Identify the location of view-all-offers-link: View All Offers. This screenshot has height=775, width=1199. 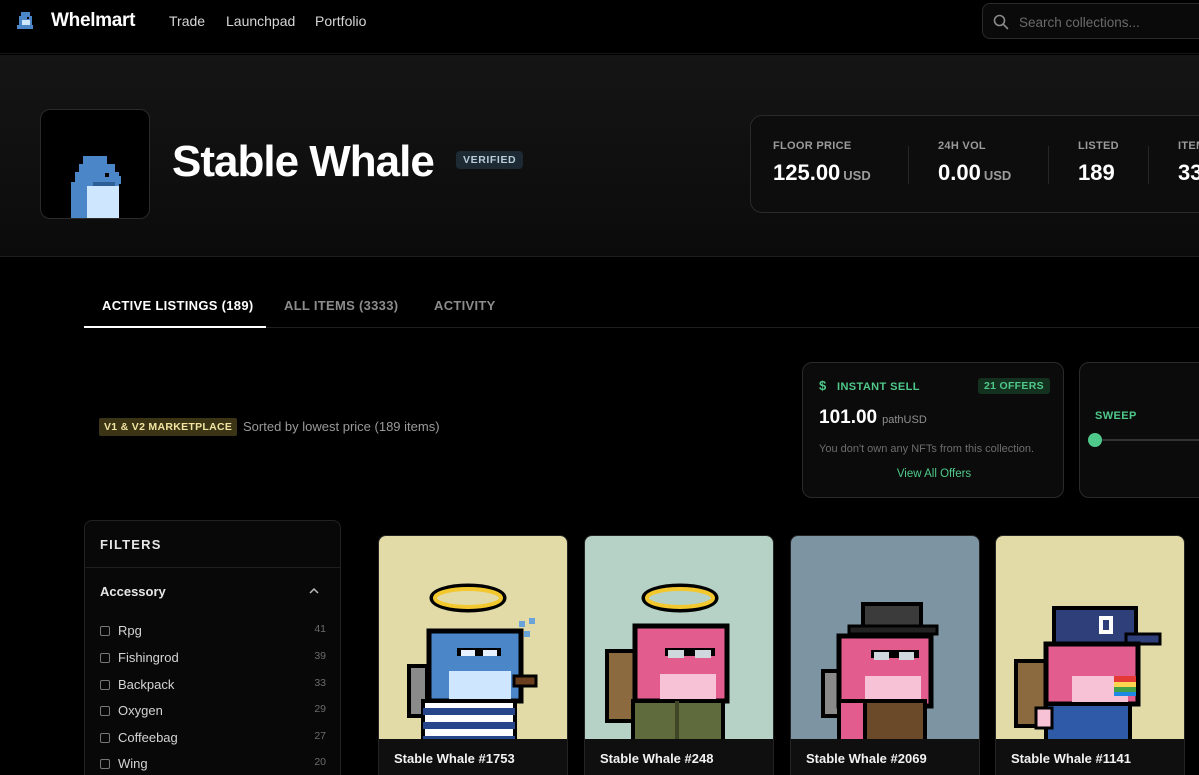
(934, 474).